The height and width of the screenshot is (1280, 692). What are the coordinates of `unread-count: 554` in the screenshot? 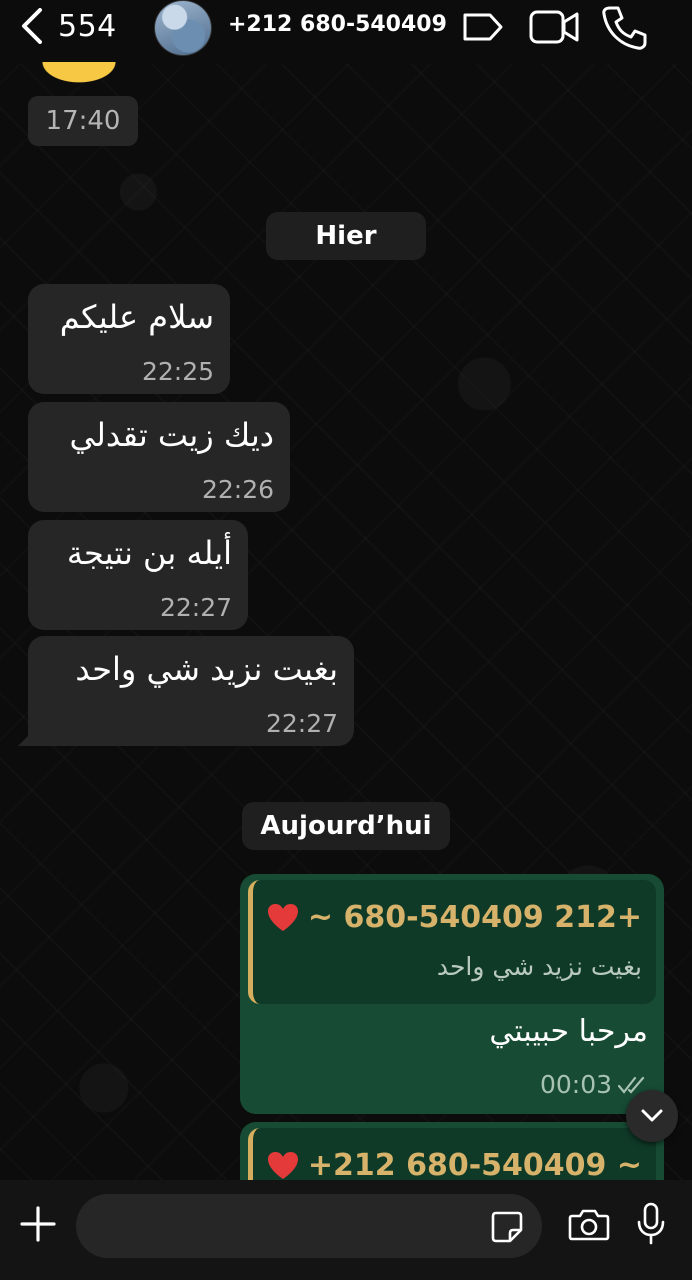 It's located at (87, 26).